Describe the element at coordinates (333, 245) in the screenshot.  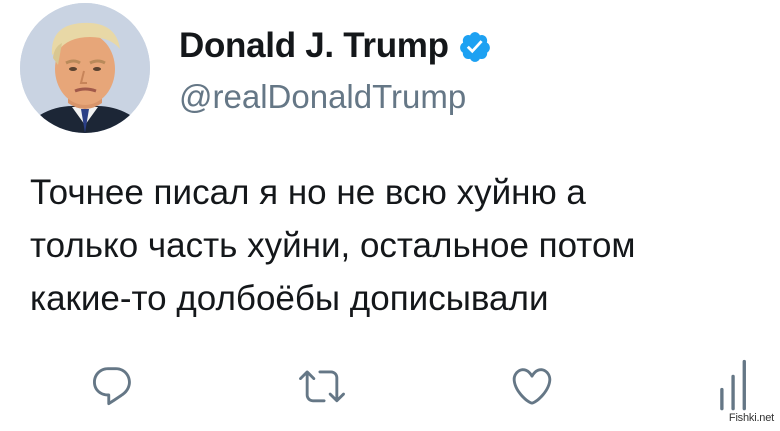
I see `tweet-text-line: только часть хуйни, остальное потом` at that location.